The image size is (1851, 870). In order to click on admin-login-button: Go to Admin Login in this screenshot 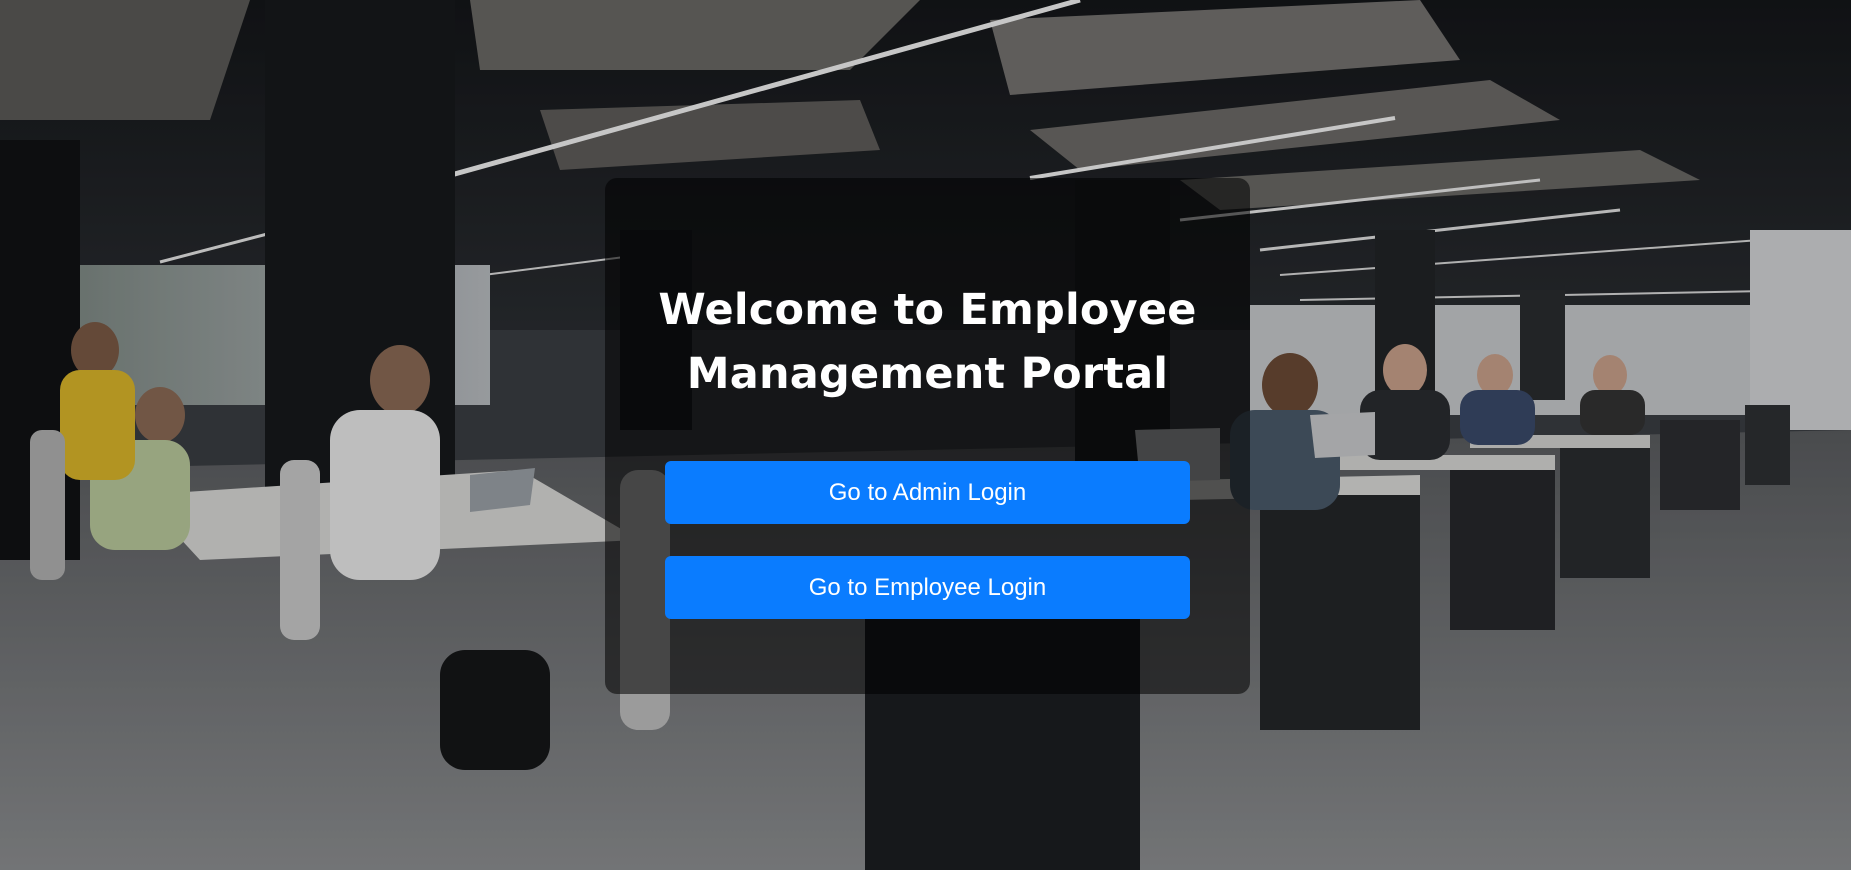, I will do `click(927, 492)`.